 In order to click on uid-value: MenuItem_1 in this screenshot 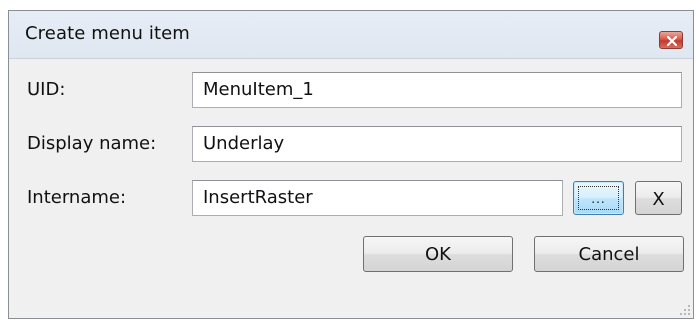, I will do `click(258, 89)`.